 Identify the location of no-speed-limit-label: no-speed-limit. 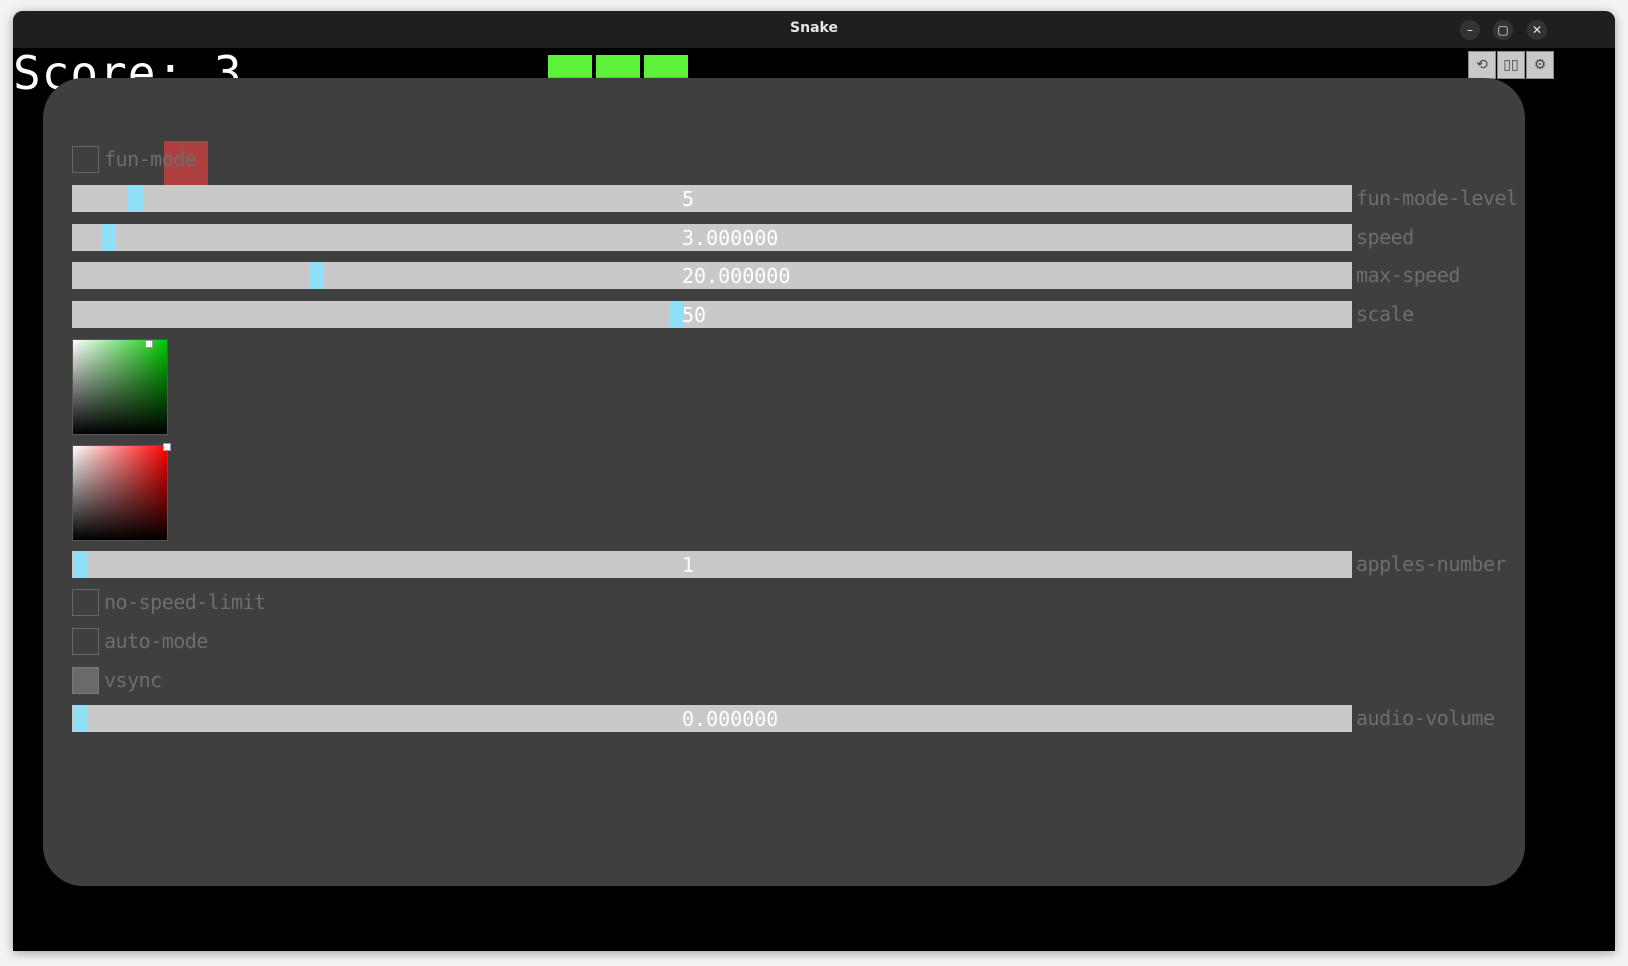
(185, 602).